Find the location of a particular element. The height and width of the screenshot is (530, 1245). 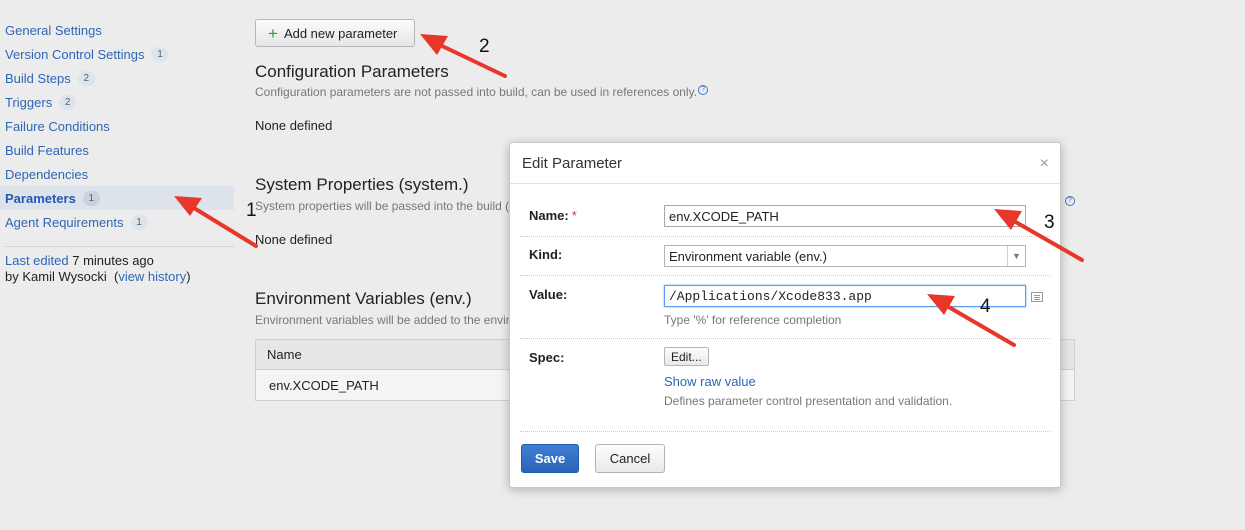

view-history-link: view history is located at coordinates (152, 276).